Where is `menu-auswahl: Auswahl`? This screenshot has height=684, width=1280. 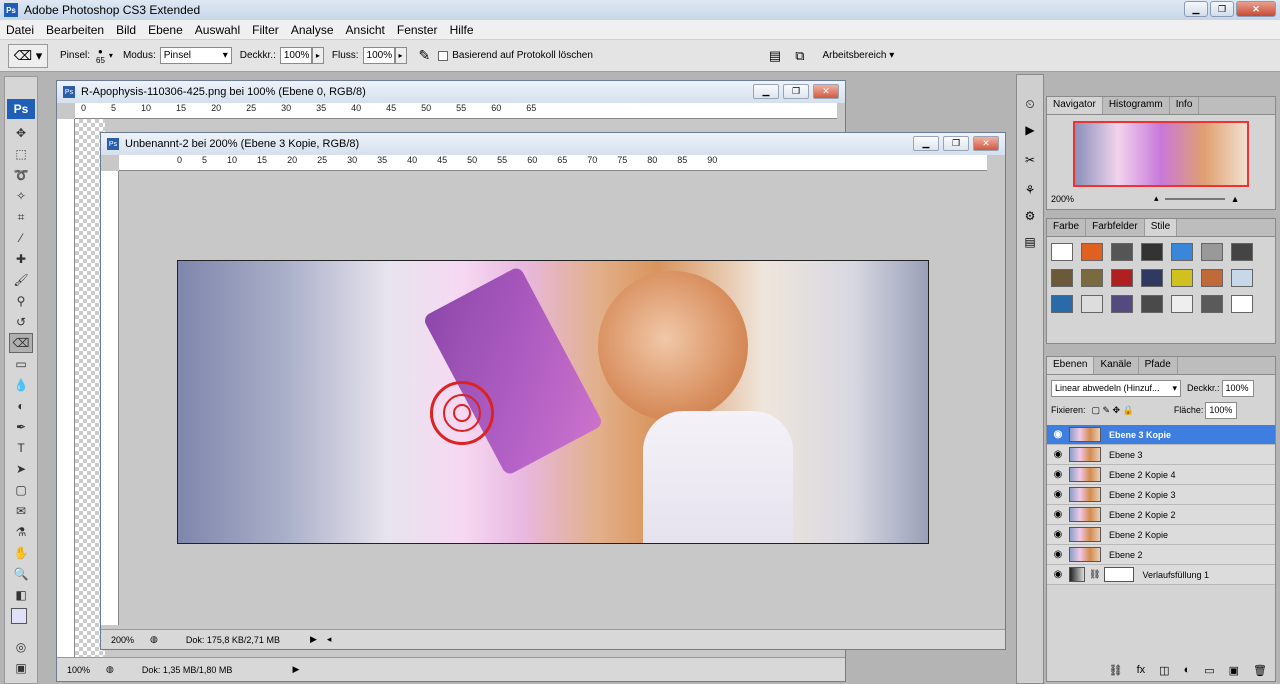
menu-auswahl: Auswahl is located at coordinates (217, 30).